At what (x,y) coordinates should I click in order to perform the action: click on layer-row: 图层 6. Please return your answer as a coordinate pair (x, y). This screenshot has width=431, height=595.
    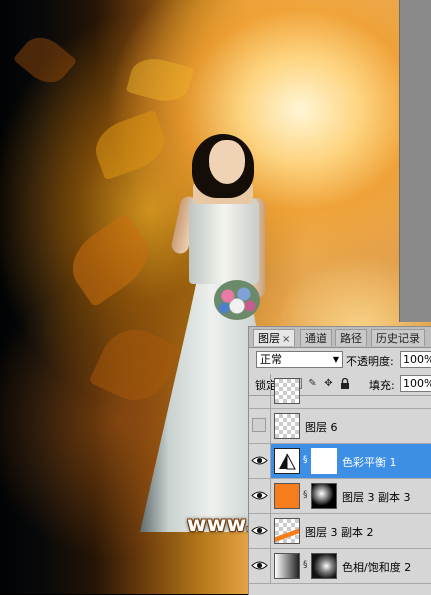
    Looking at the image, I should click on (340, 426).